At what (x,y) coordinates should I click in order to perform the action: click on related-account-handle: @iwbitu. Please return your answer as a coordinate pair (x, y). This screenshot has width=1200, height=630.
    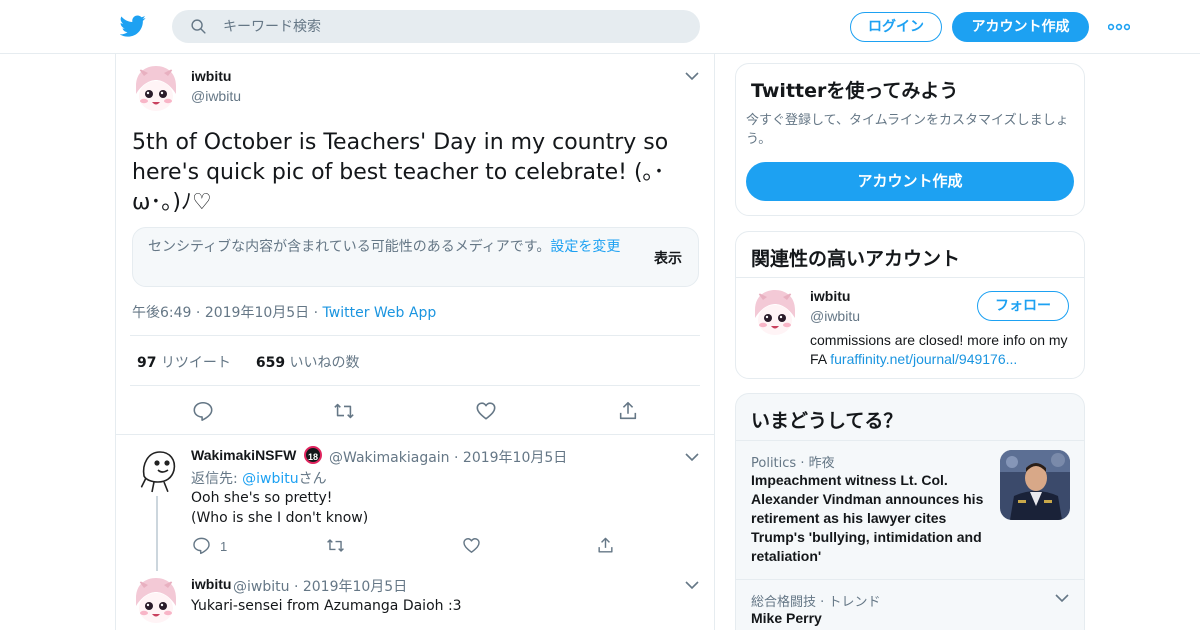
    Looking at the image, I should click on (835, 316).